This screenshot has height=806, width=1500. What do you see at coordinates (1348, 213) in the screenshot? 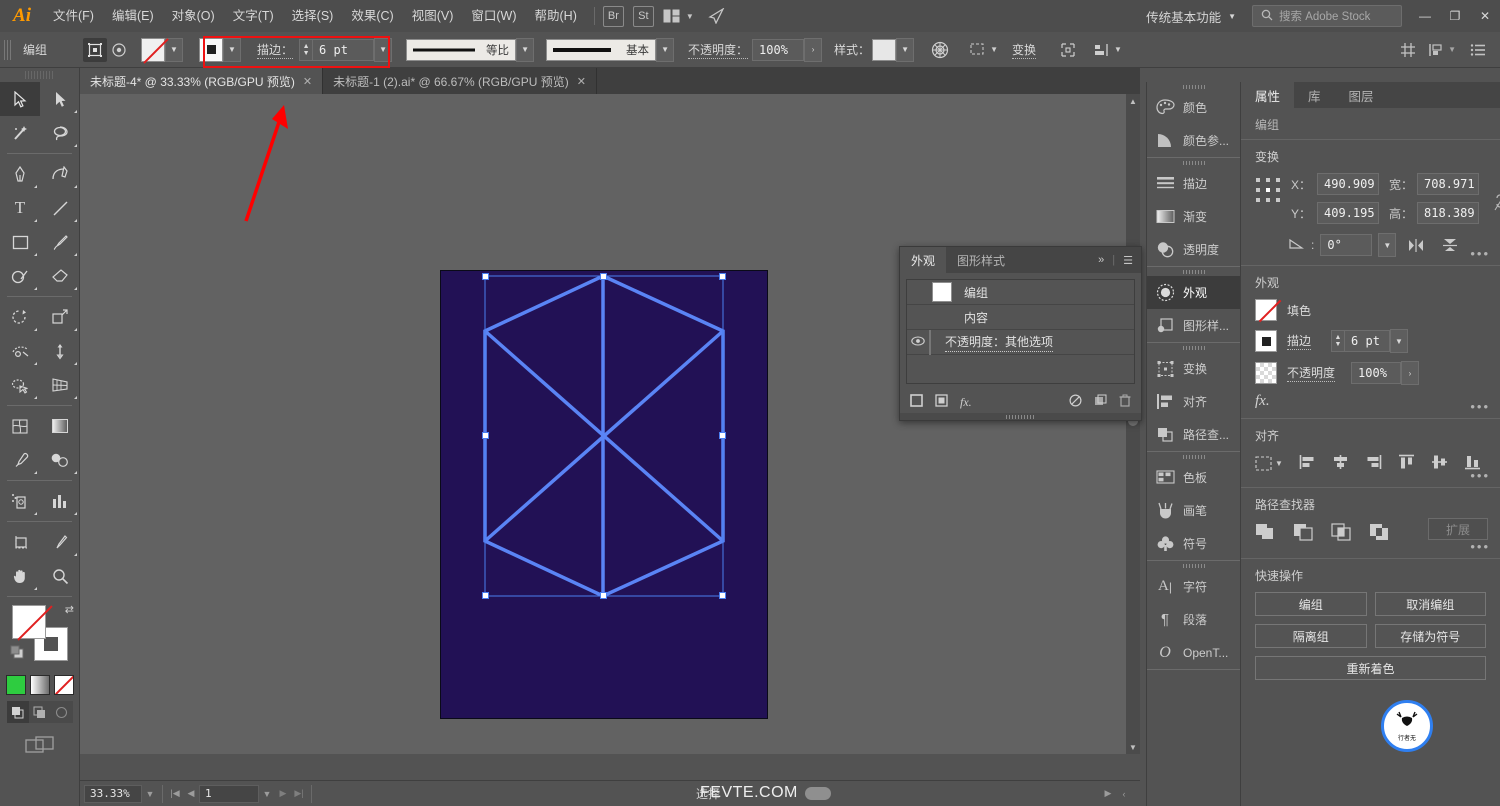
I see `y-input: 409.195` at bounding box center [1348, 213].